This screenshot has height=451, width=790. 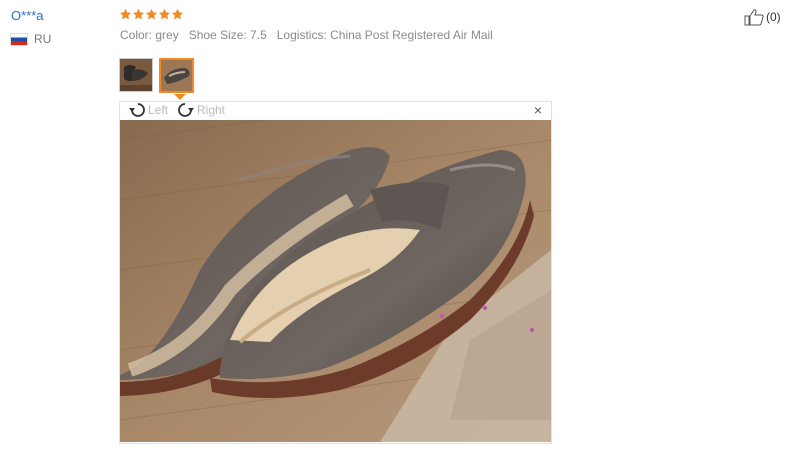 I want to click on country-code: RU, so click(x=43, y=39).